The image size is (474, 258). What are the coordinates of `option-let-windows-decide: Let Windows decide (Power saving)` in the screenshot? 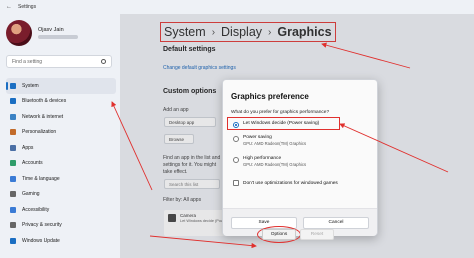 It's located at (276, 124).